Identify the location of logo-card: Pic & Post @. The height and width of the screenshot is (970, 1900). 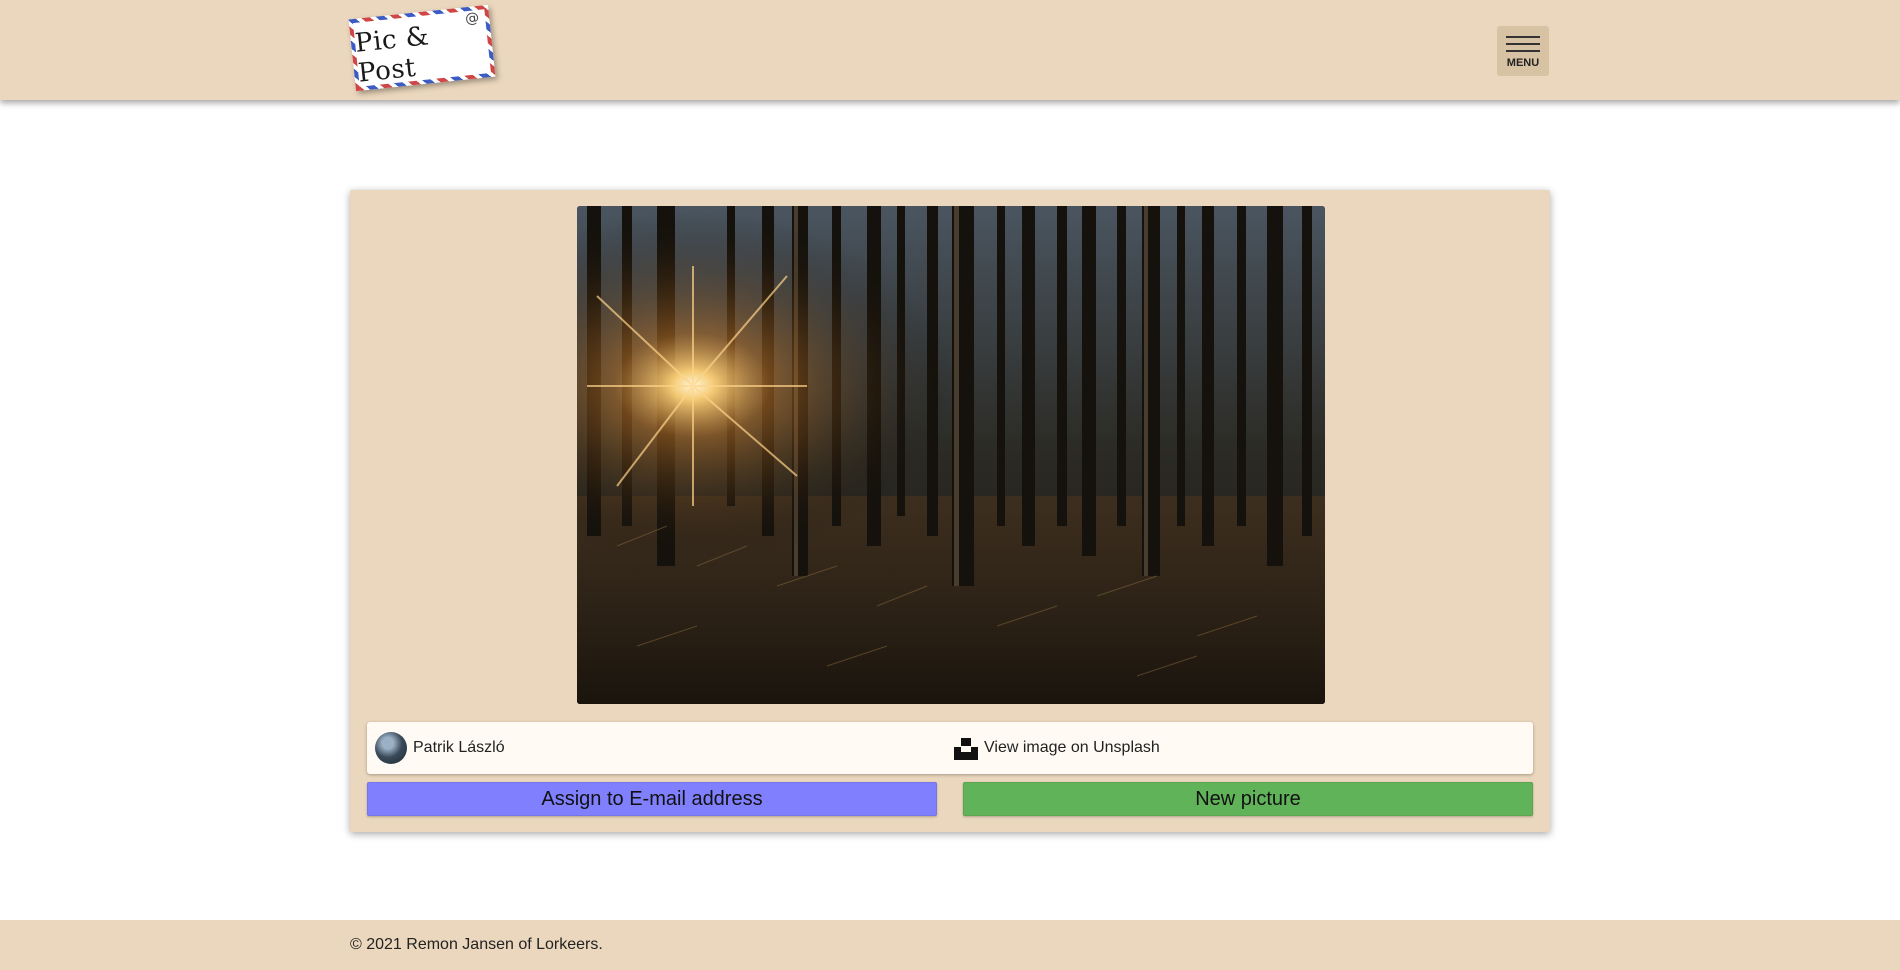
(422, 49).